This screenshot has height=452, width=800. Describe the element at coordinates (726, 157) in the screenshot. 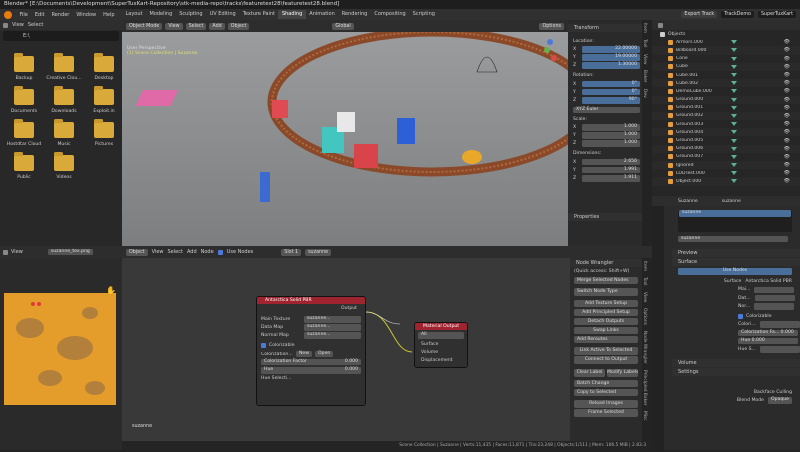

I see `outliner-item: Ground.007 👁` at that location.